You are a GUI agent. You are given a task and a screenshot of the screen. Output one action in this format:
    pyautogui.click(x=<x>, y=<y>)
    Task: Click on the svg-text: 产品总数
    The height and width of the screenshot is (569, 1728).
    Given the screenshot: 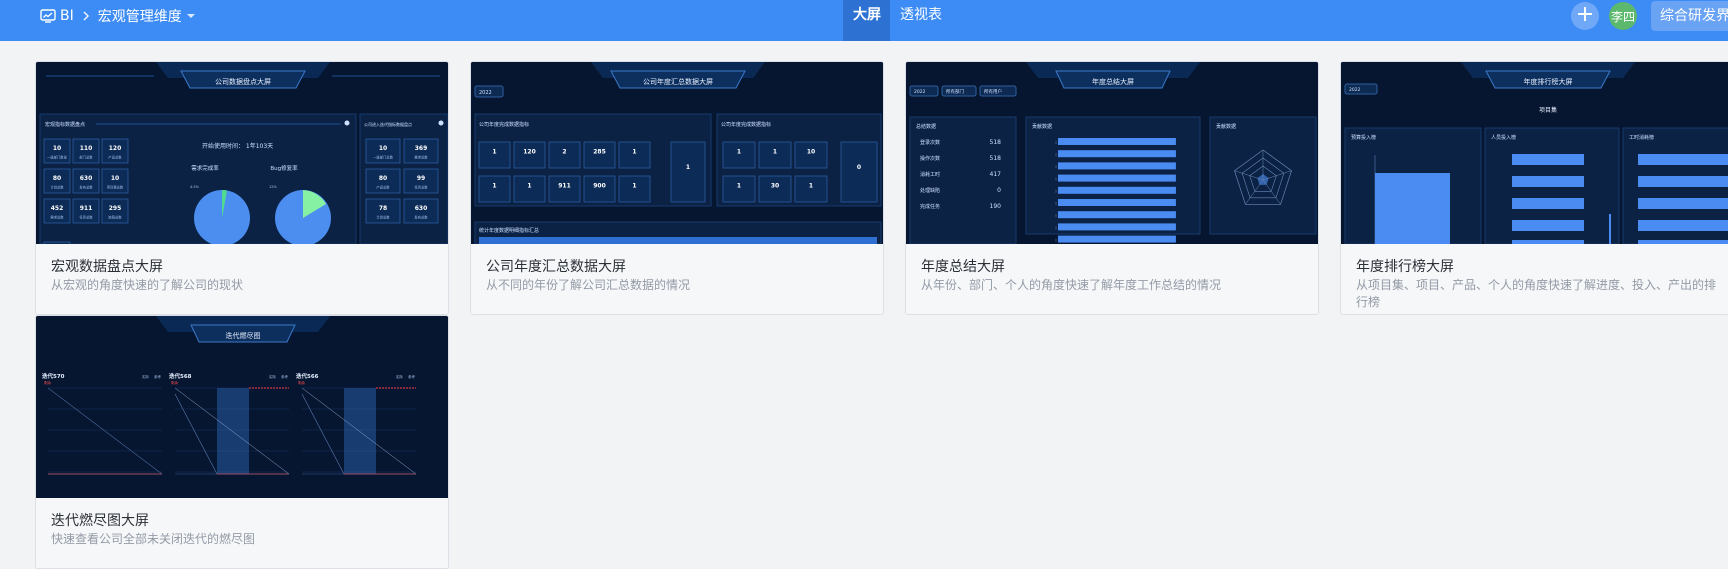 What is the action you would take?
    pyautogui.click(x=115, y=157)
    